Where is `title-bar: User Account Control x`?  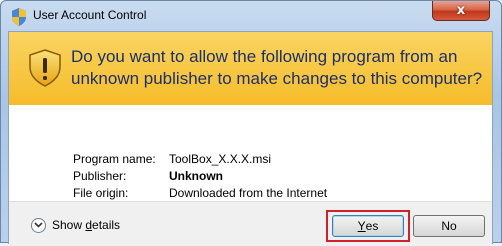 title-bar: User Account Control x is located at coordinates (251, 16).